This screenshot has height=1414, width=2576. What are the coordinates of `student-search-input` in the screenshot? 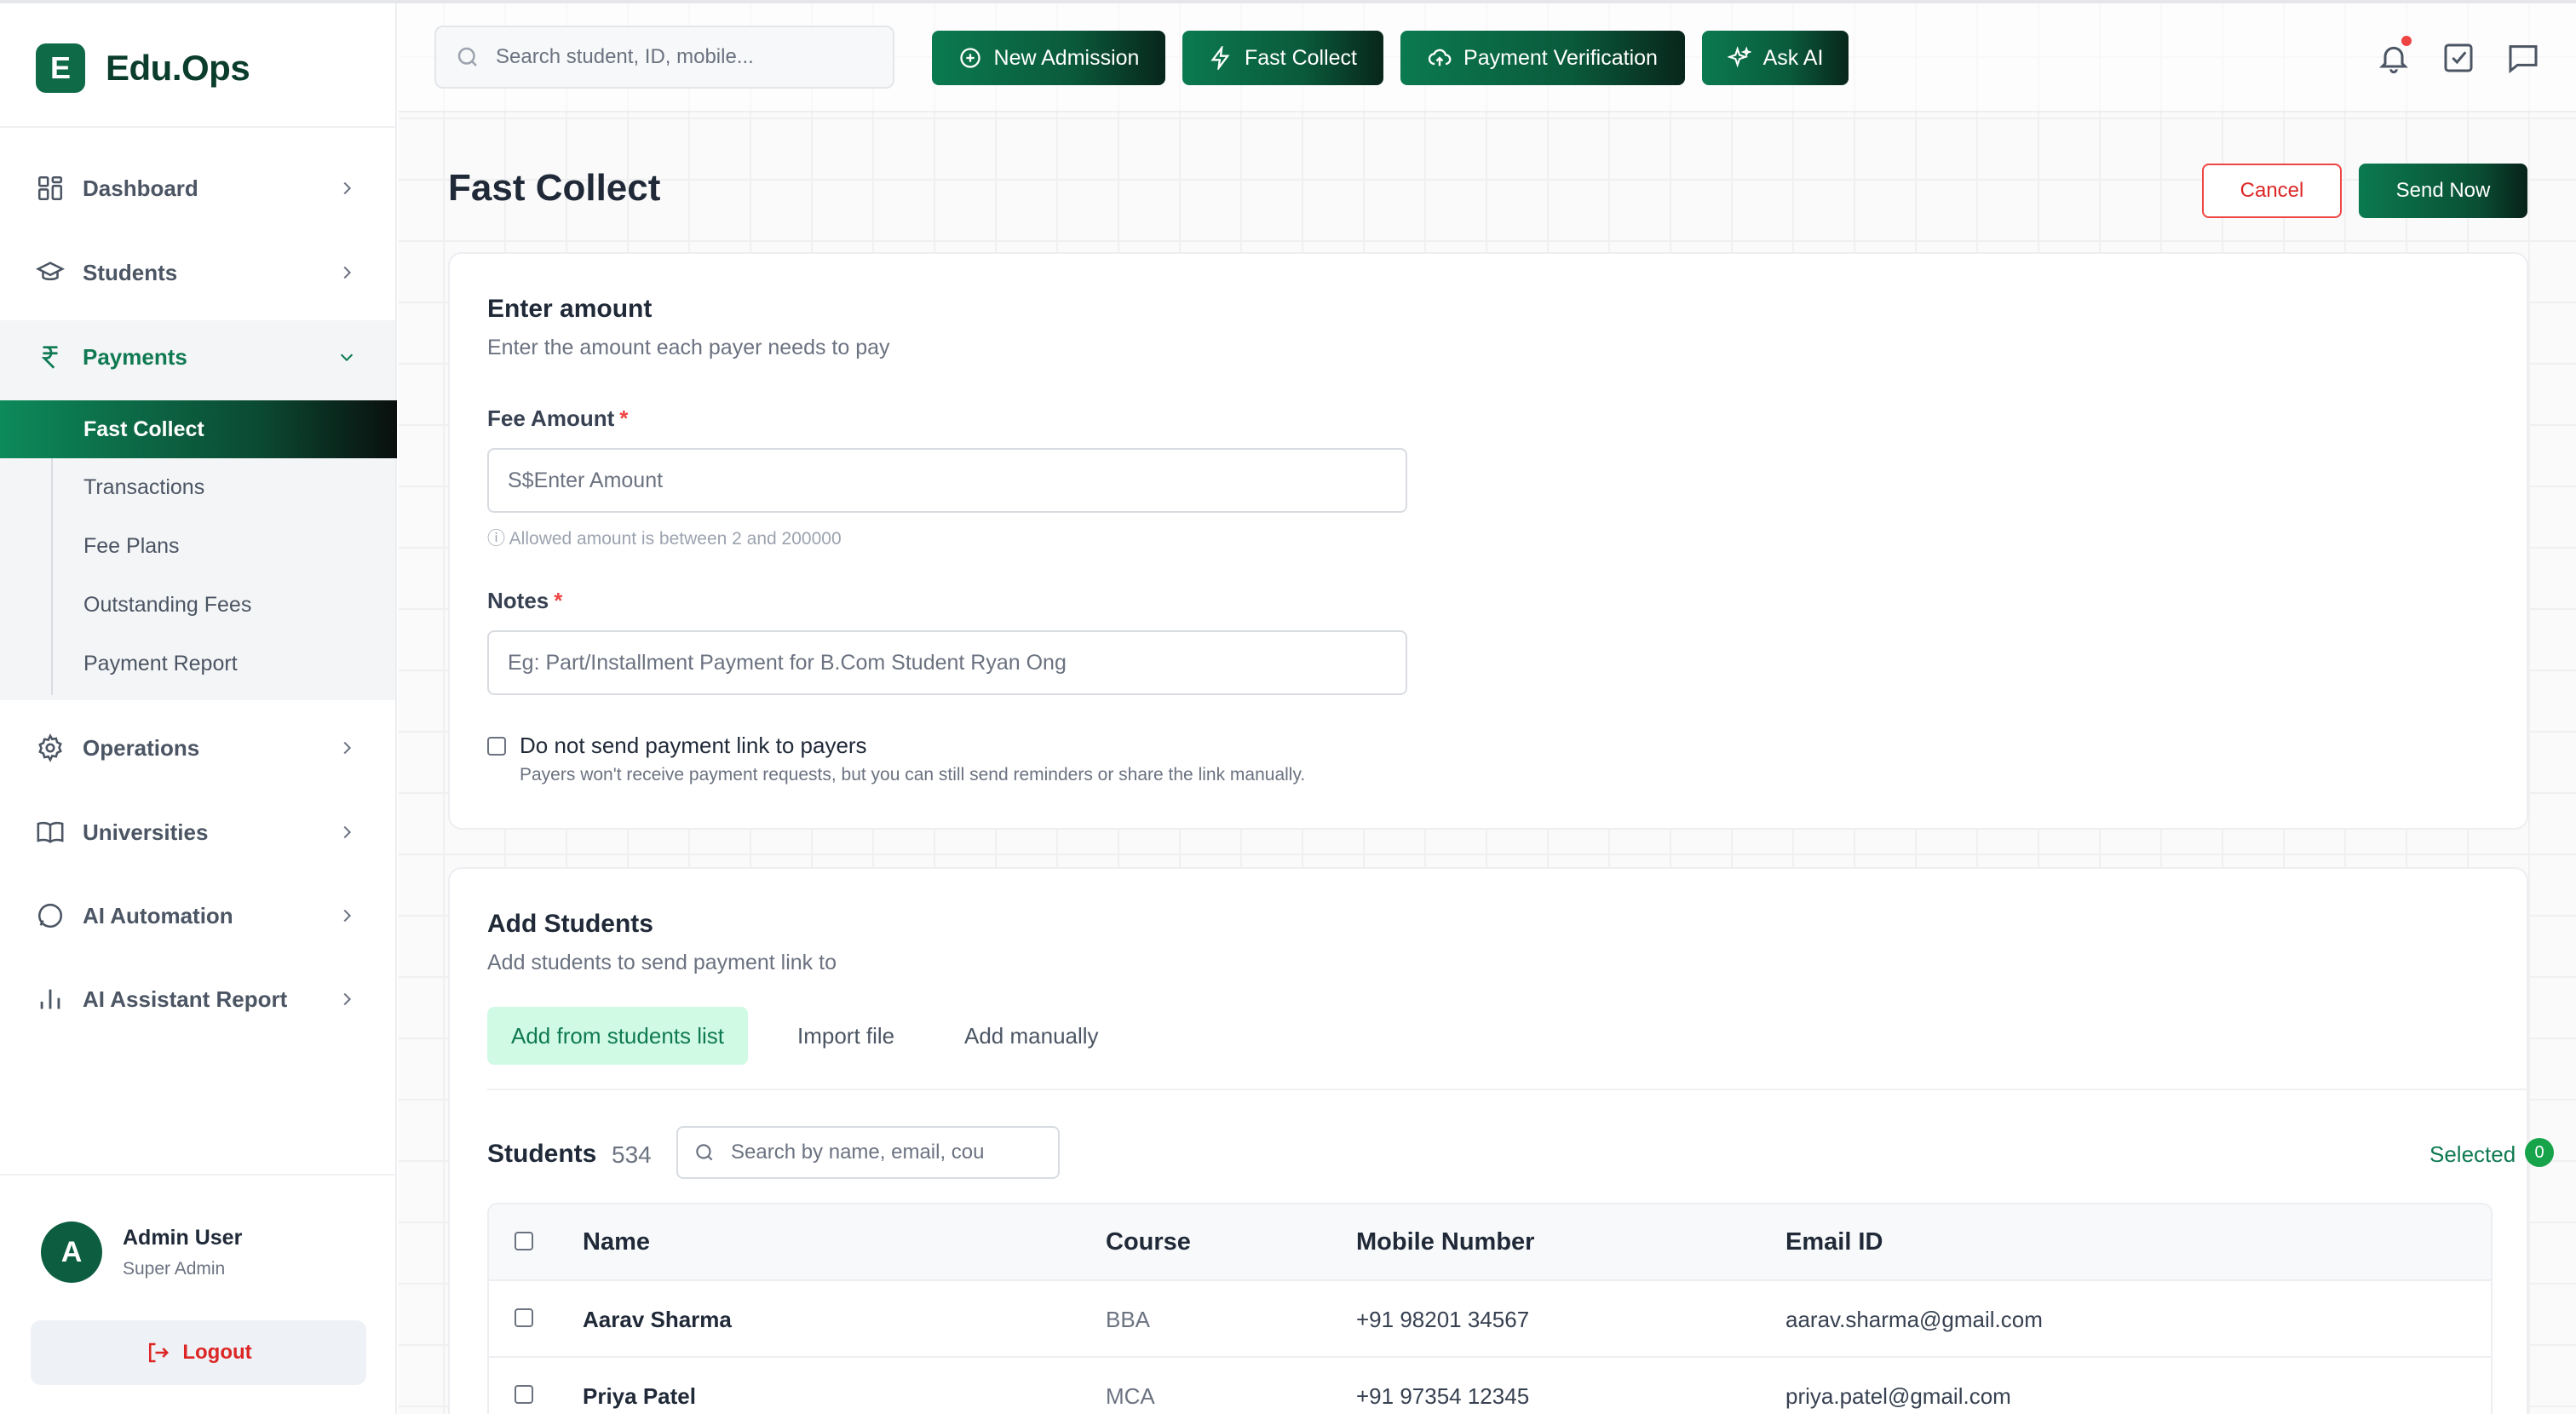 It's located at (893, 1152).